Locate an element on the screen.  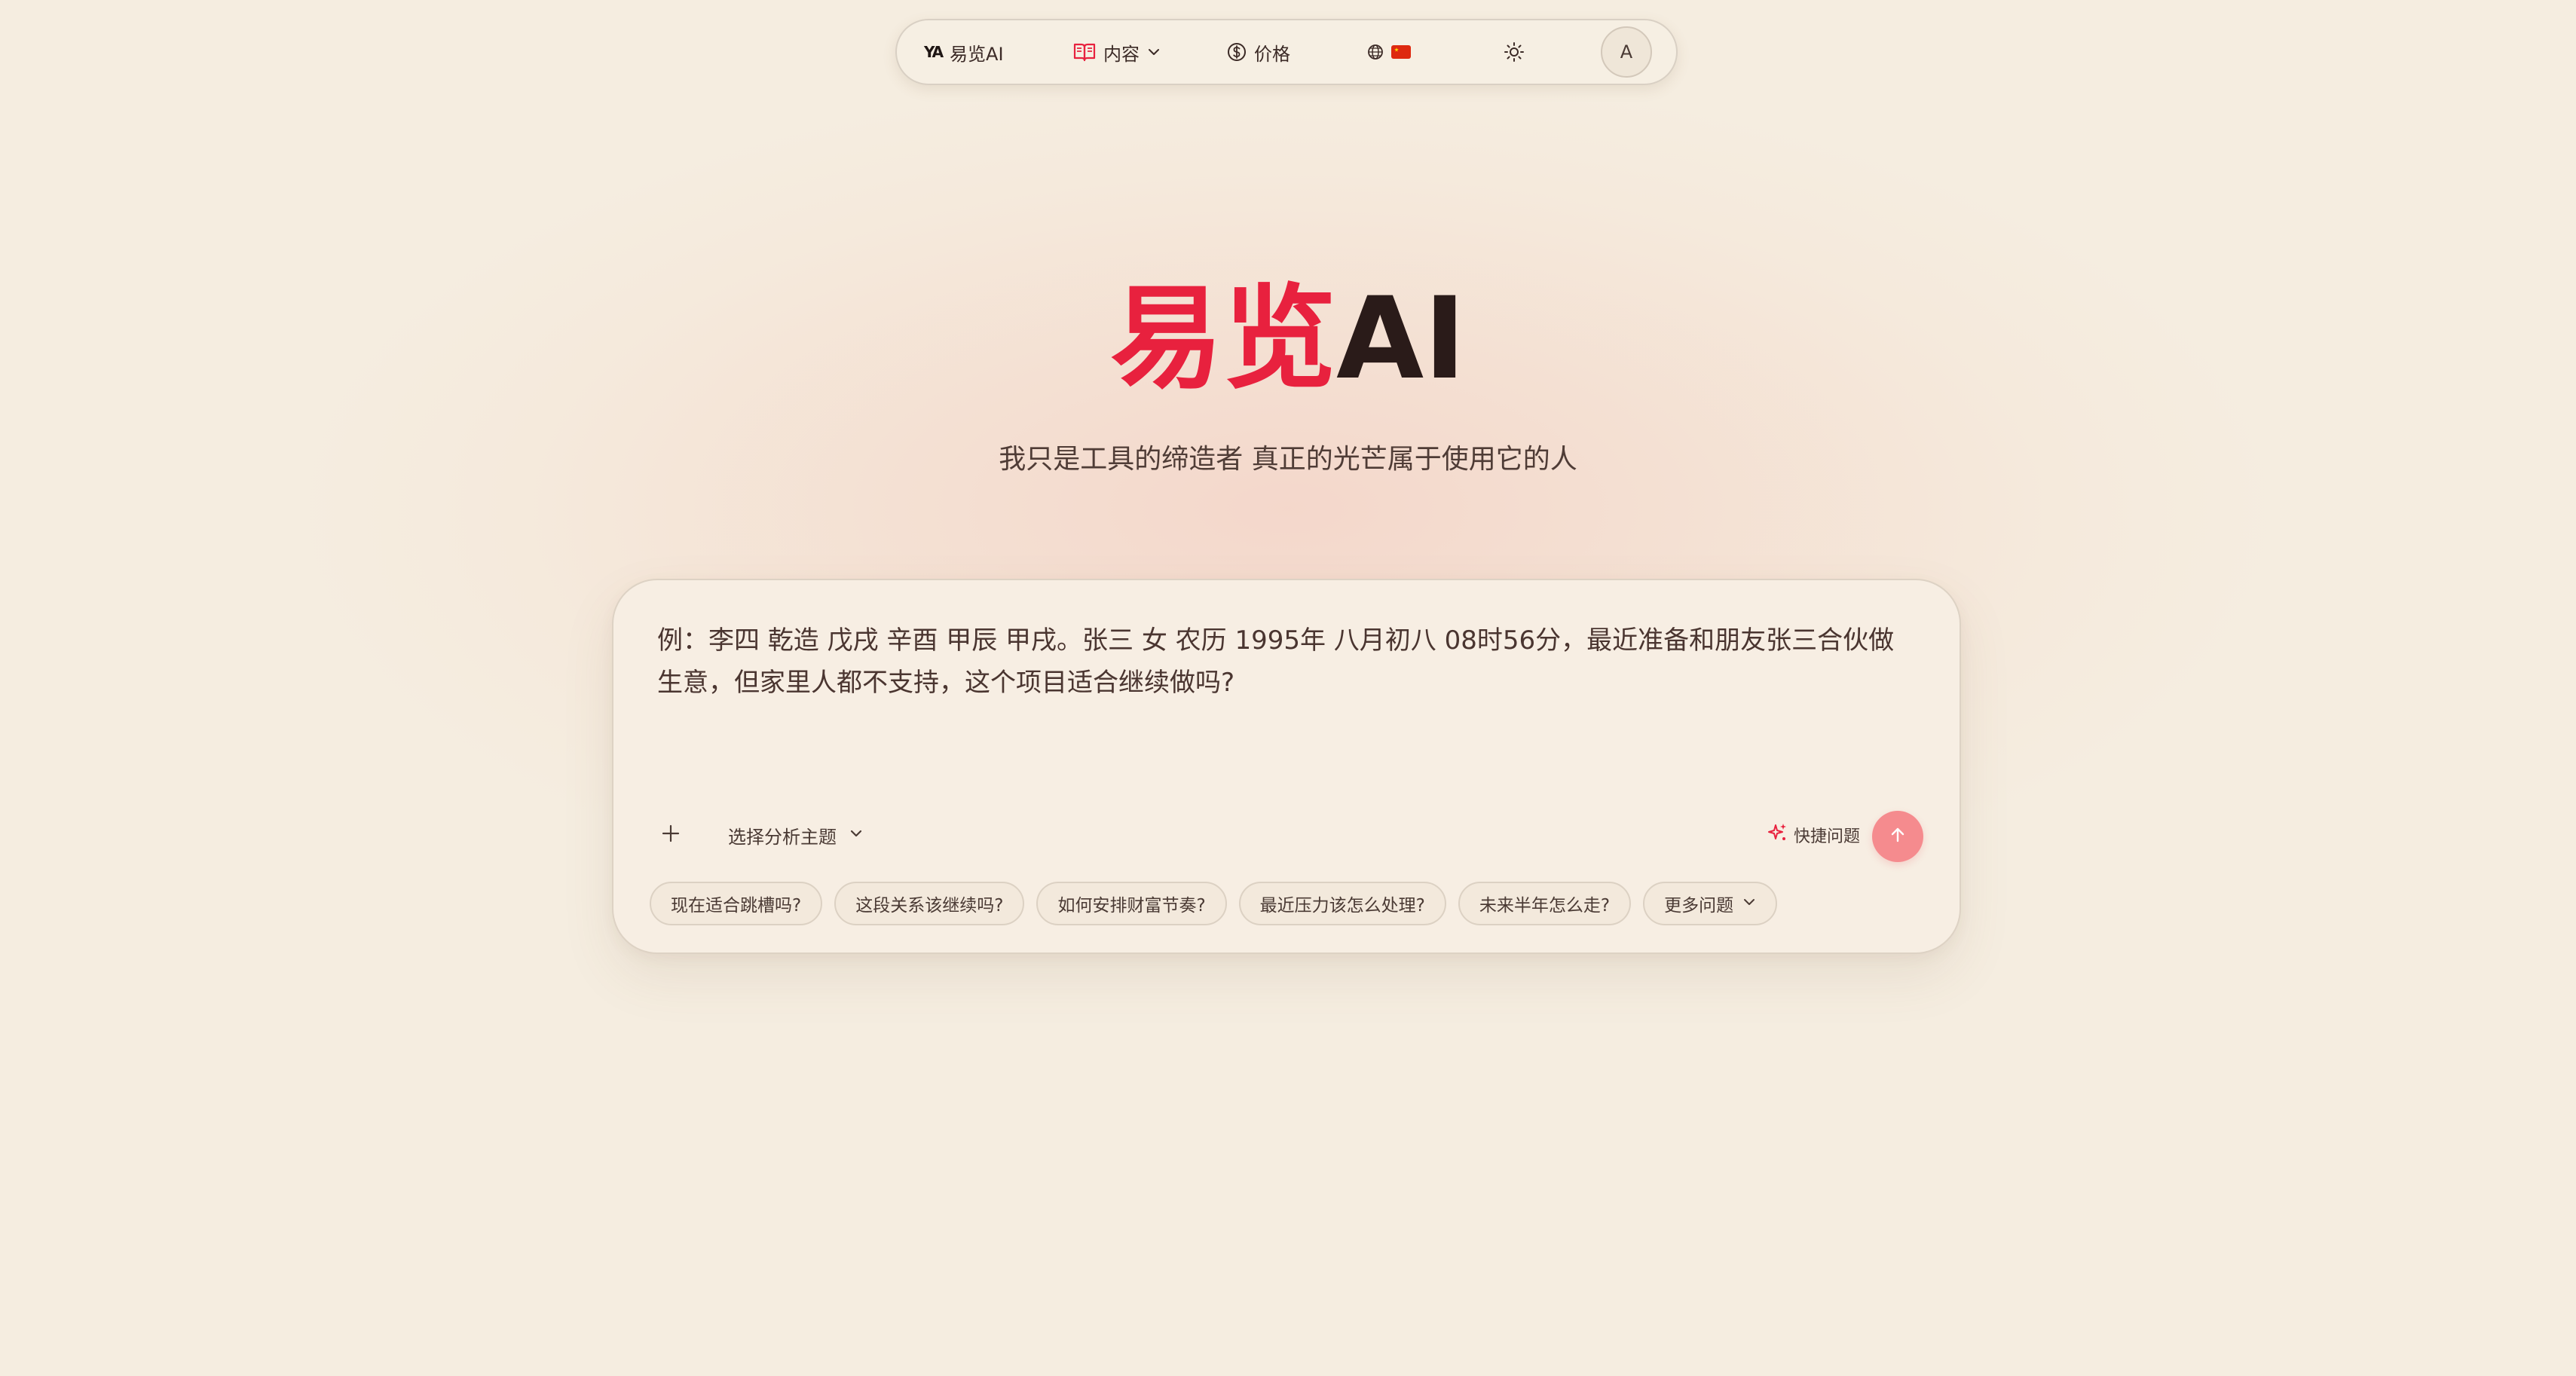
chip-label: 最近压力该怎么处理? is located at coordinates (1342, 906).